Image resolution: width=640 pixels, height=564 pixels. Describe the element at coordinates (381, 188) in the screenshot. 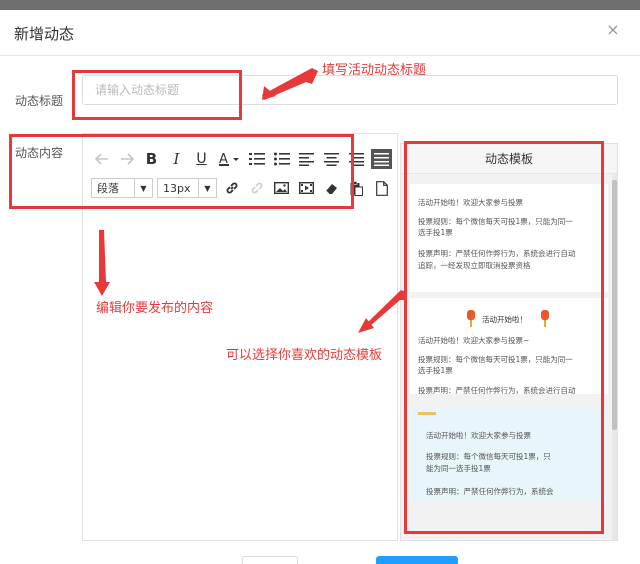

I see `new-doc-icon` at that location.